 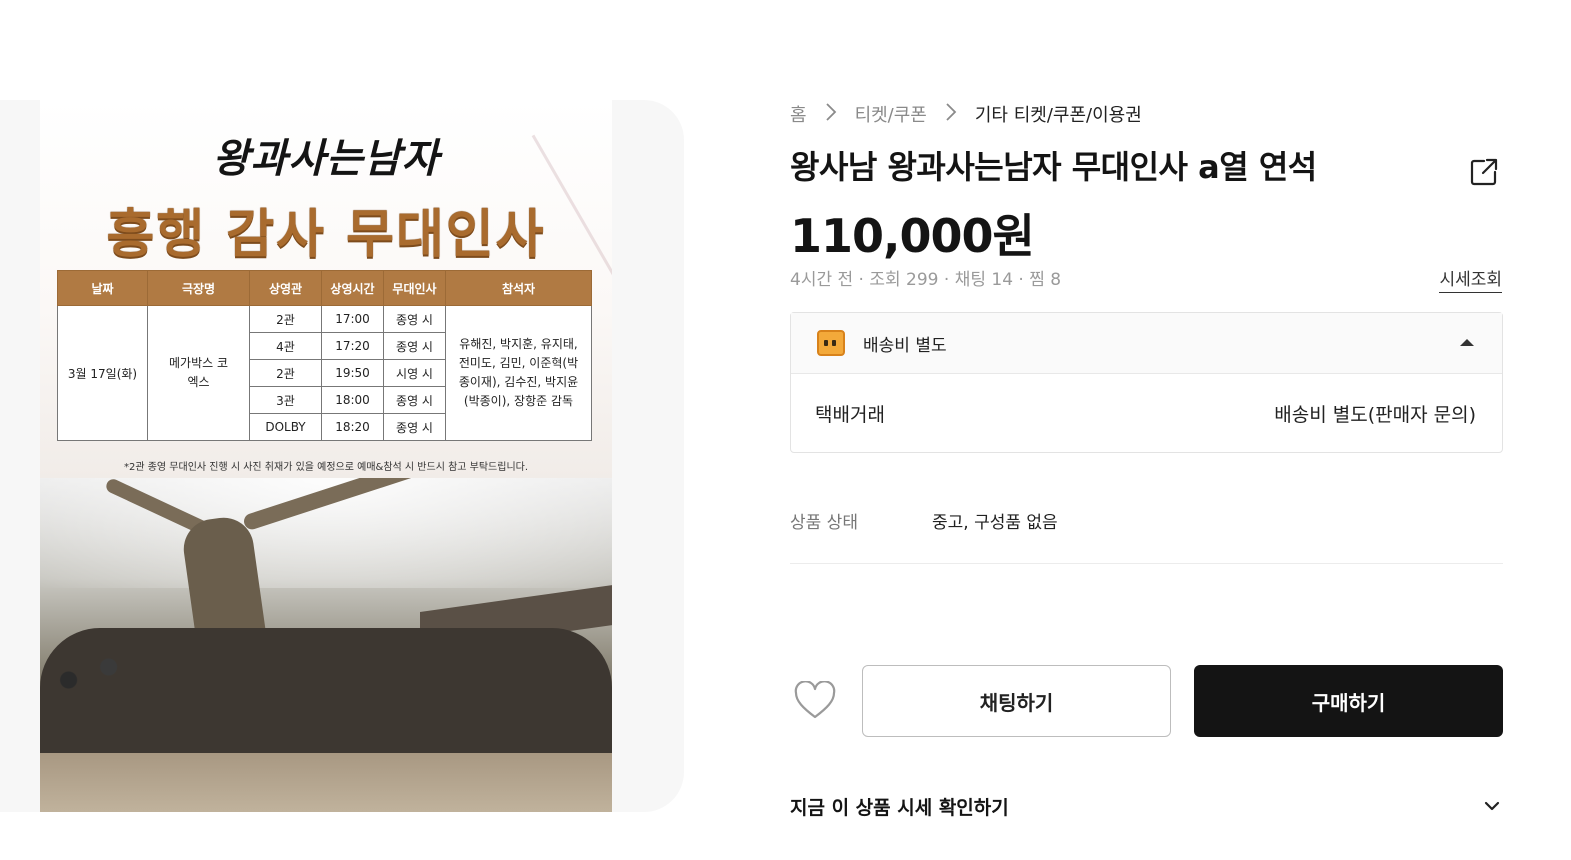 I want to click on poster-th-greeting: 무대인사, so click(x=414, y=288).